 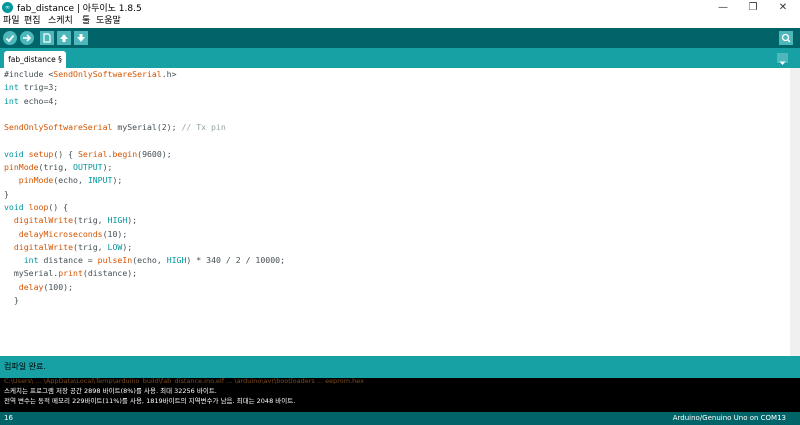 What do you see at coordinates (729, 418) in the screenshot?
I see `board-port-info: Arduino/Genuino Uno on COM13` at bounding box center [729, 418].